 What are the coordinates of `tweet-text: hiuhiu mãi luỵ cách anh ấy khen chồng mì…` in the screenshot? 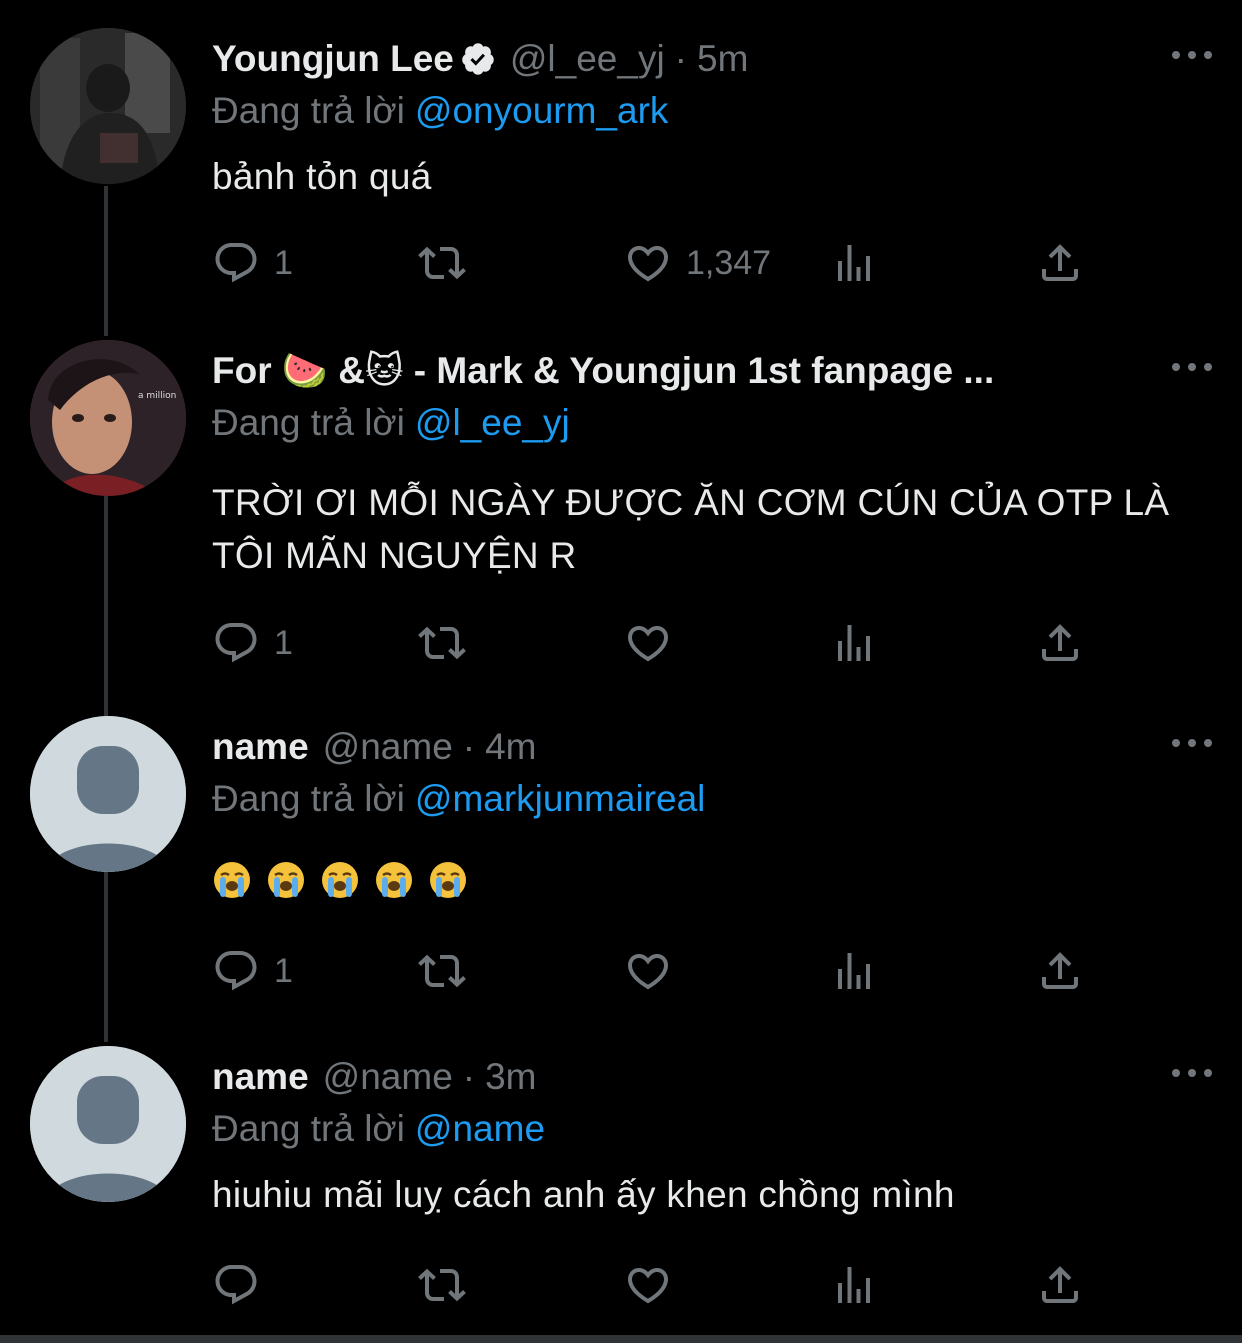 It's located at (583, 1194).